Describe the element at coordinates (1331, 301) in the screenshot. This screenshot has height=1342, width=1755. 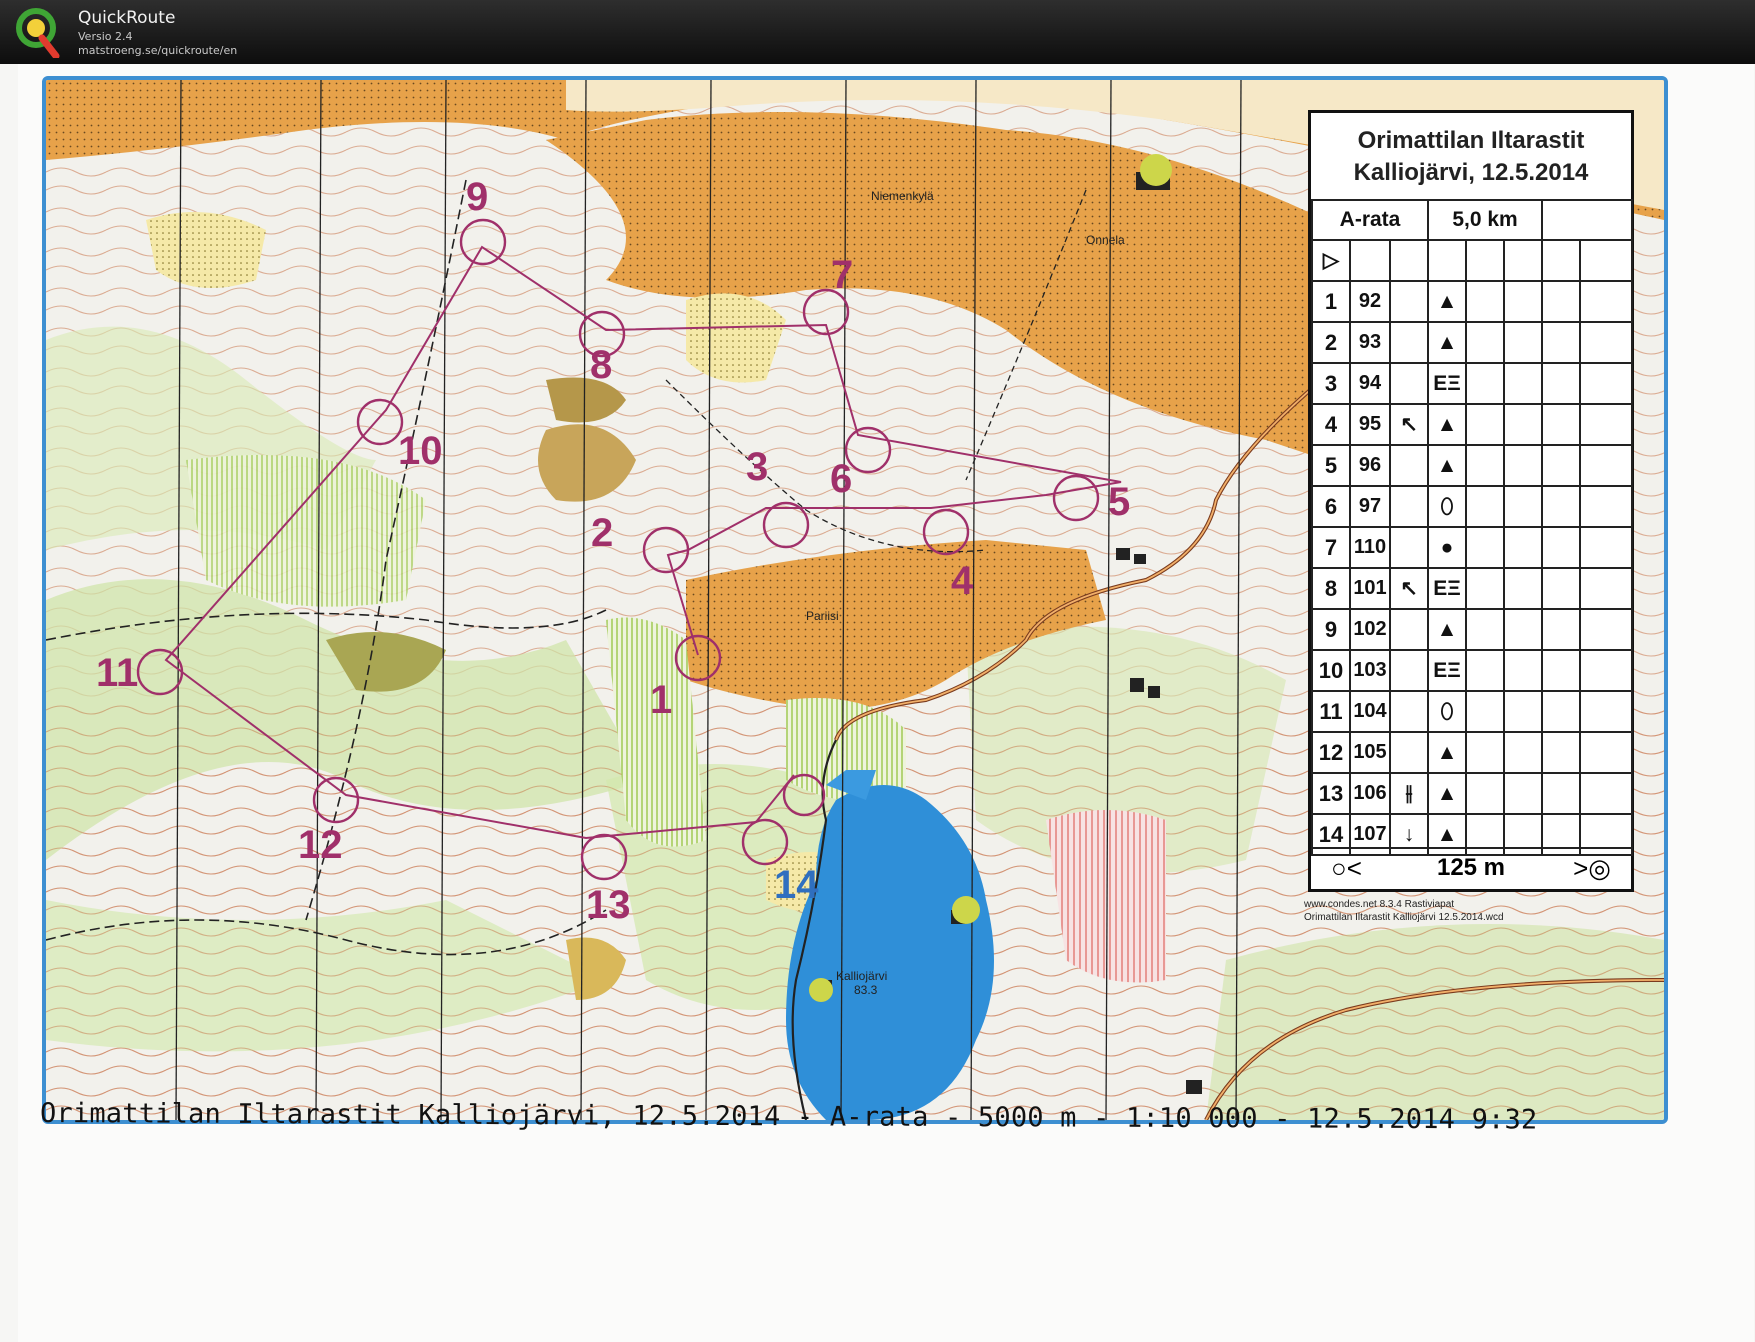
I see `control-row-number: 1` at that location.